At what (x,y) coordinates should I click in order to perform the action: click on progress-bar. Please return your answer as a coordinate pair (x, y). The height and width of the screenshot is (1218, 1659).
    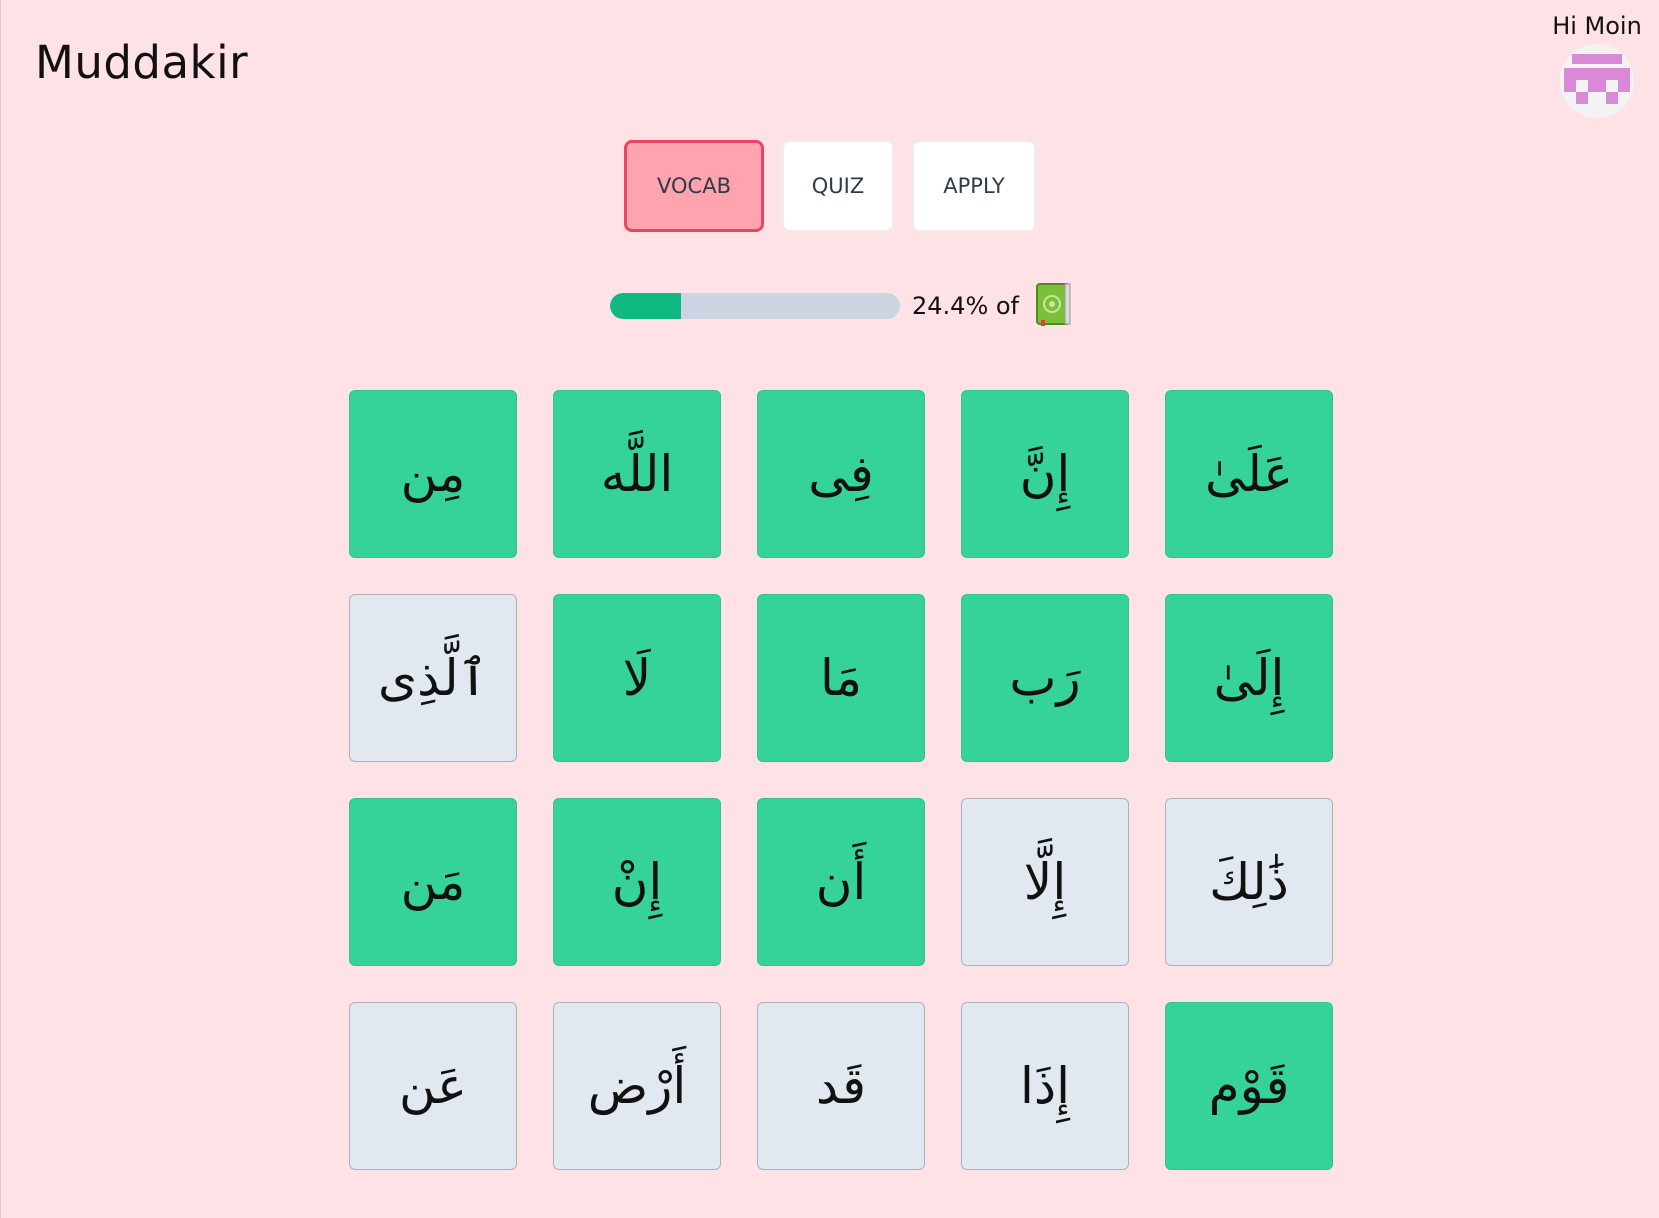
    Looking at the image, I should click on (755, 306).